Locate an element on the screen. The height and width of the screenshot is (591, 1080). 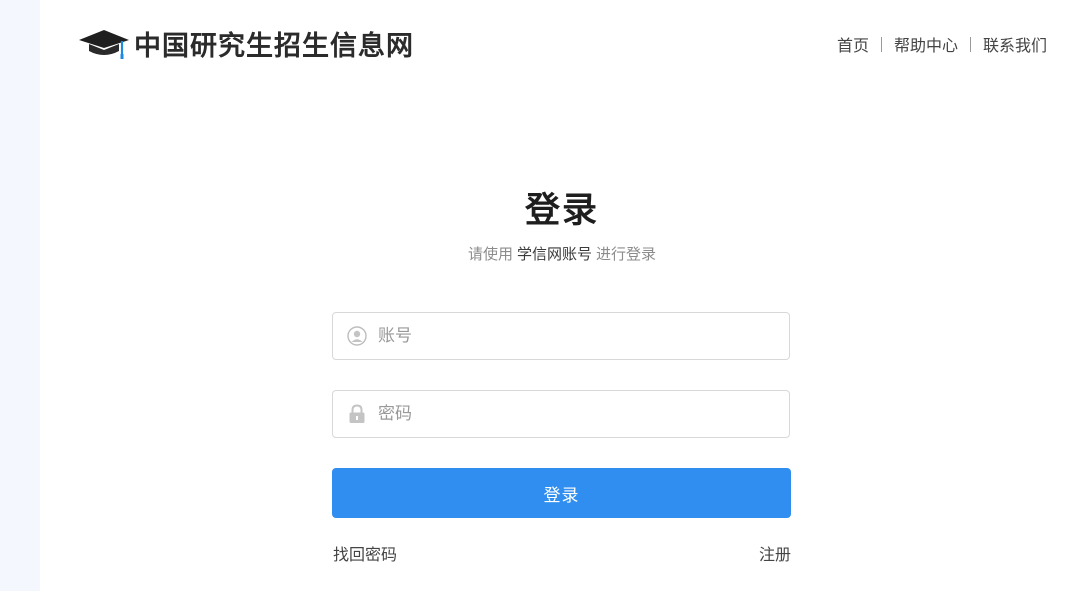
site-logo: 中国研究生招生信息网 is located at coordinates (246, 44).